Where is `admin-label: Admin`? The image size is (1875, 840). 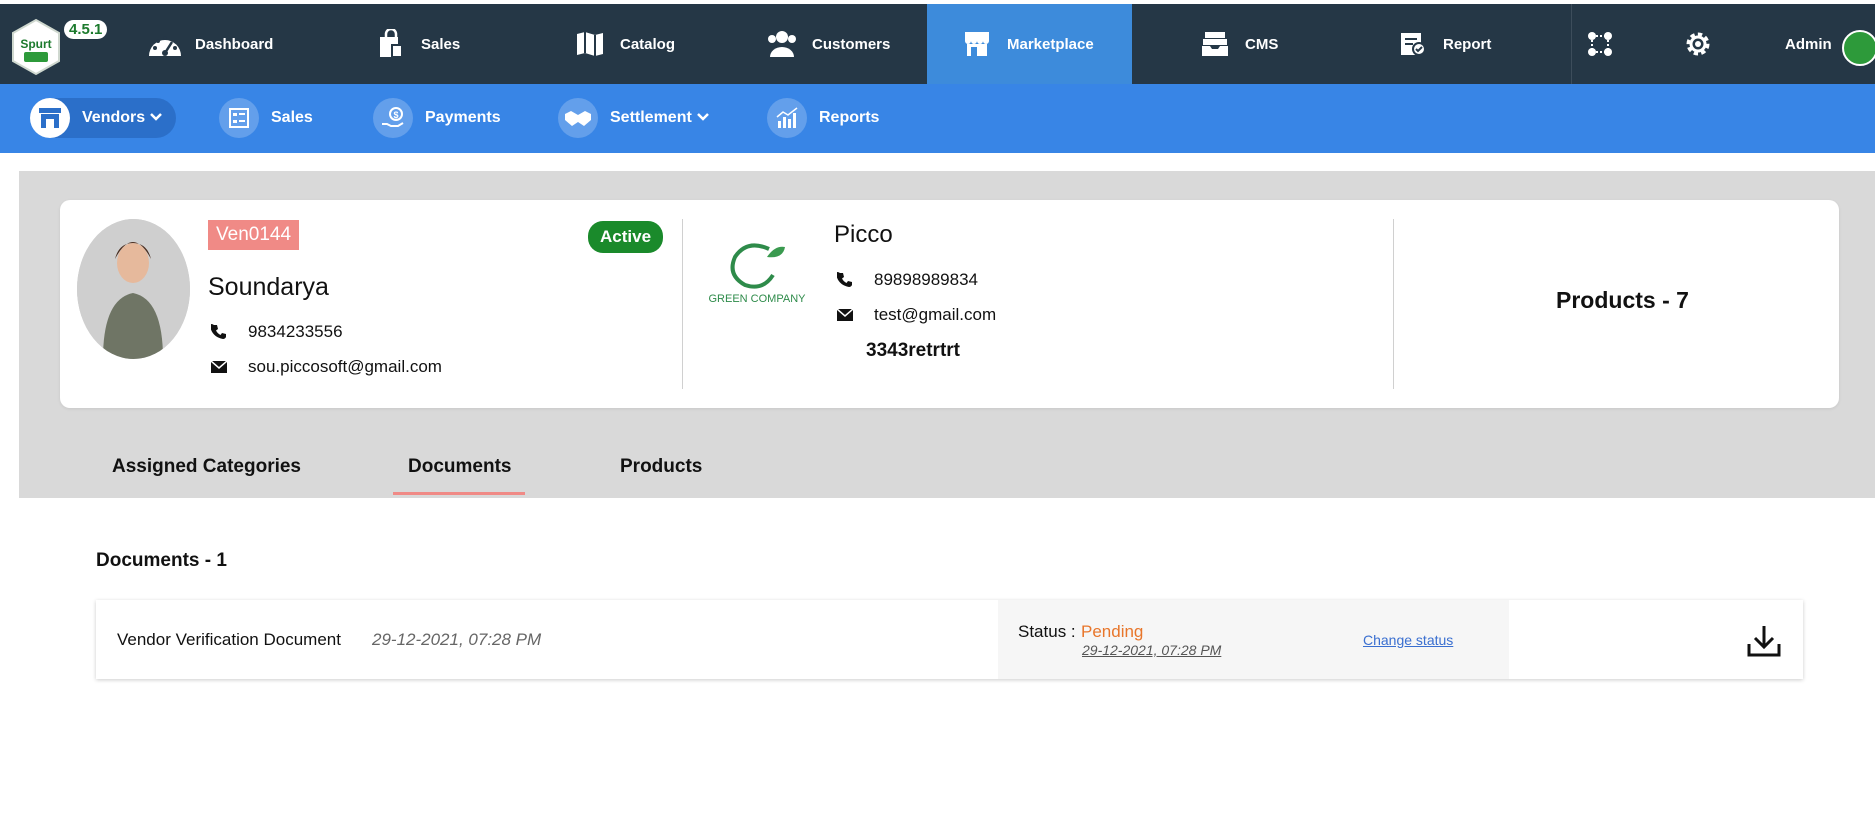 admin-label: Admin is located at coordinates (1808, 44).